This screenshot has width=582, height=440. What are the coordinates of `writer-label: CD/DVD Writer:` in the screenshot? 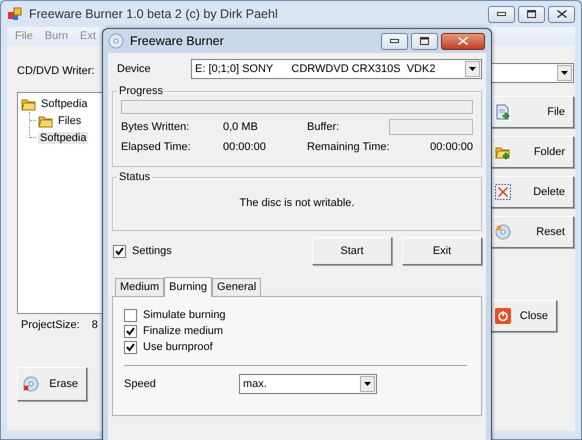 It's located at (55, 71).